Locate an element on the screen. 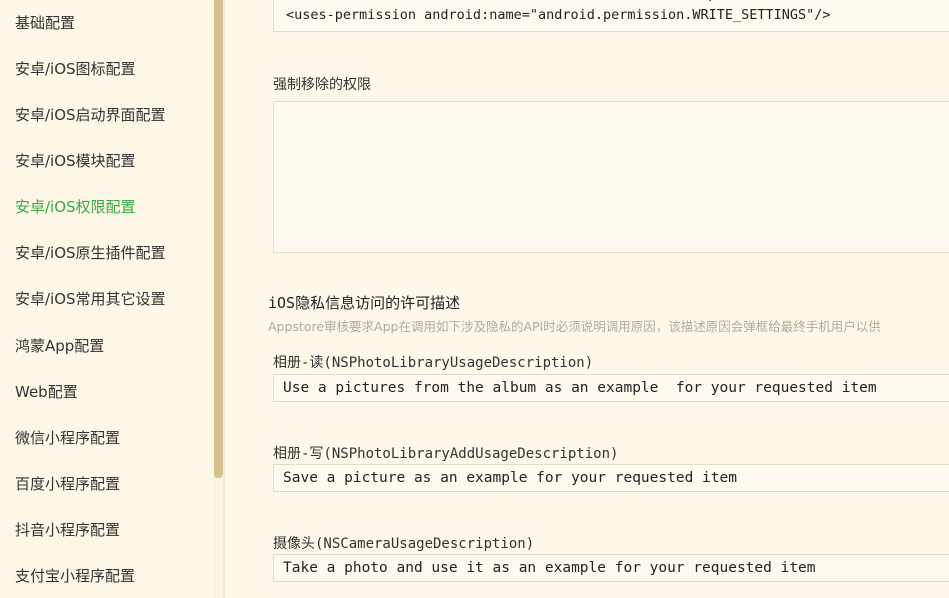 Image resolution: width=949 pixels, height=598 pixels. photo-read-label: 相册-读(NSPhotoLibraryUsageDescription) is located at coordinates (433, 363).